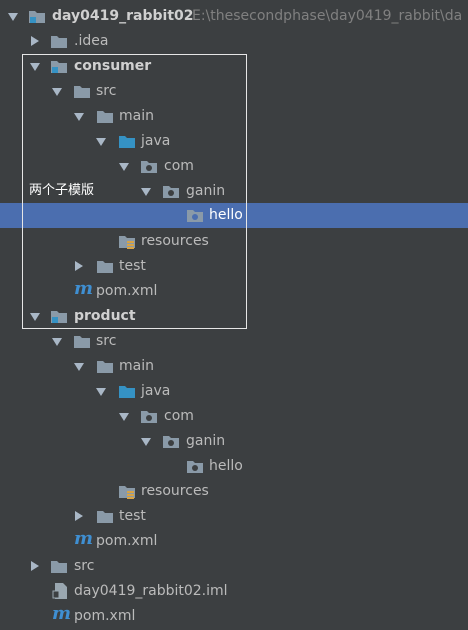 This screenshot has height=630, width=468. What do you see at coordinates (234, 366) in the screenshot?
I see `tree-row-product-main: main` at bounding box center [234, 366].